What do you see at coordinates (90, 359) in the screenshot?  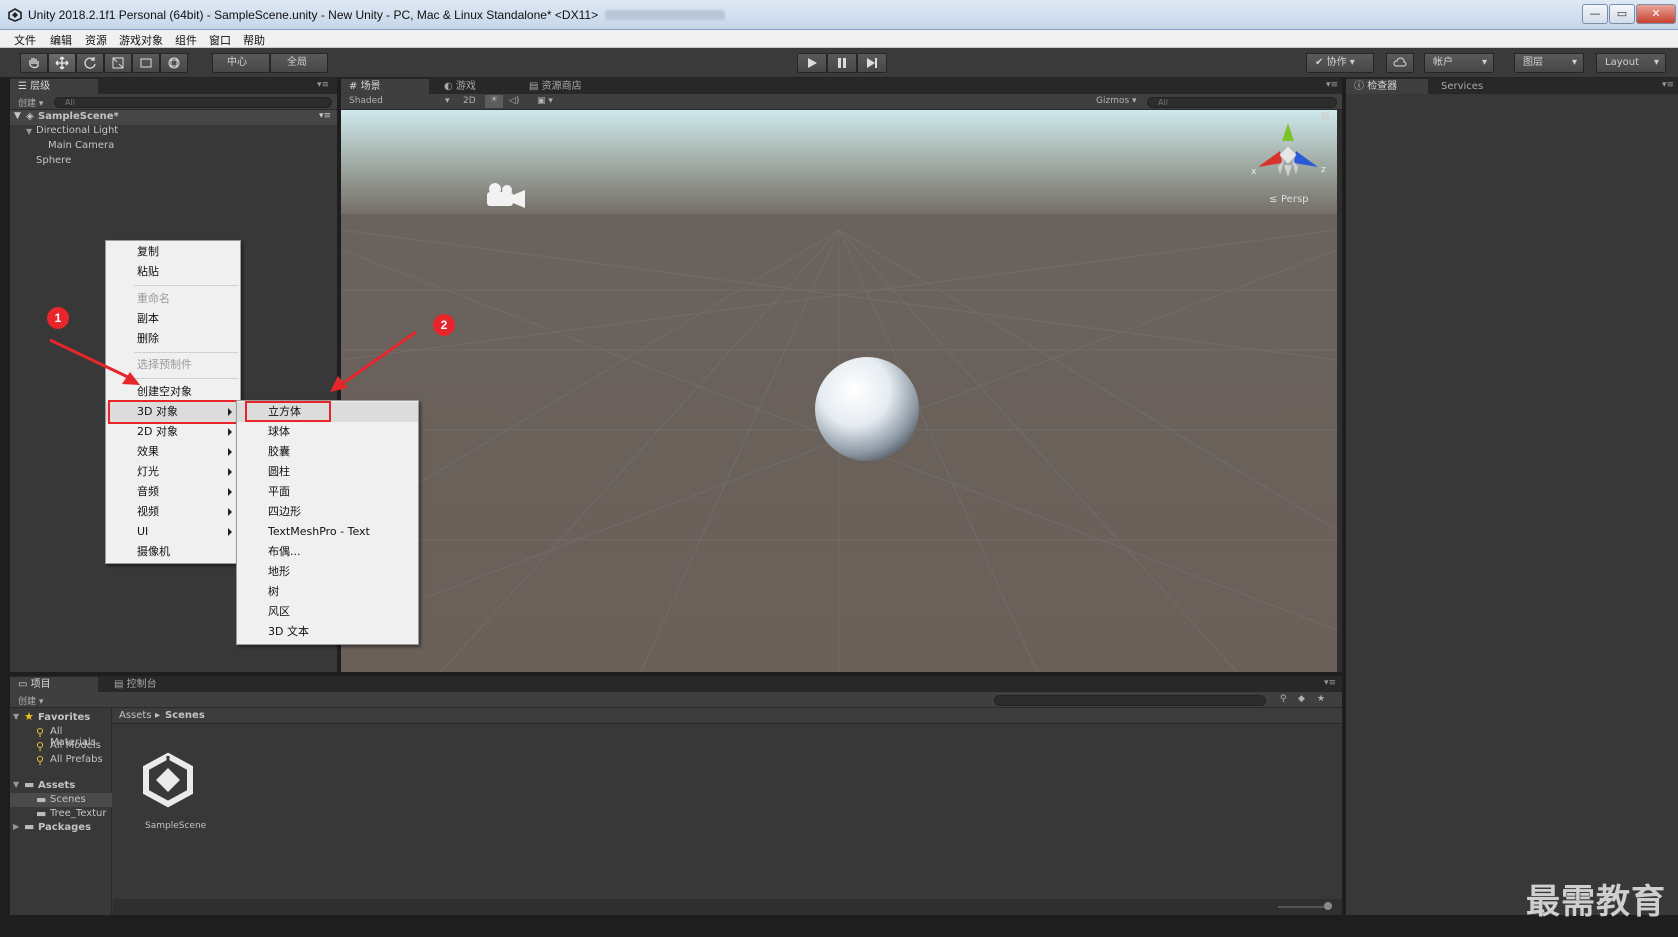 I see `arrow-1-line` at bounding box center [90, 359].